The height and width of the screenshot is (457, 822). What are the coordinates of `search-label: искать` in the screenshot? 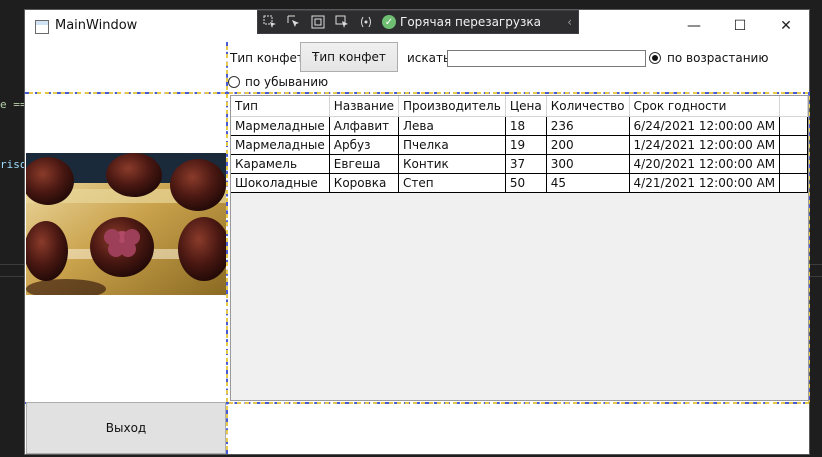 It's located at (429, 58).